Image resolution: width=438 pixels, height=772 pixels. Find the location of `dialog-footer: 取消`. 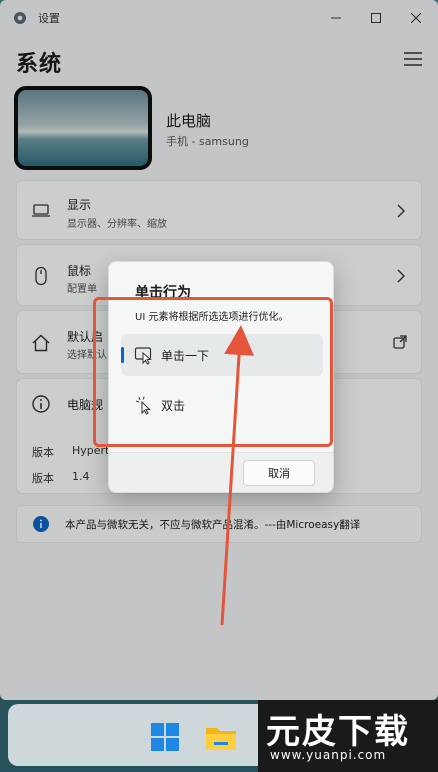

dialog-footer: 取消 is located at coordinates (221, 472).